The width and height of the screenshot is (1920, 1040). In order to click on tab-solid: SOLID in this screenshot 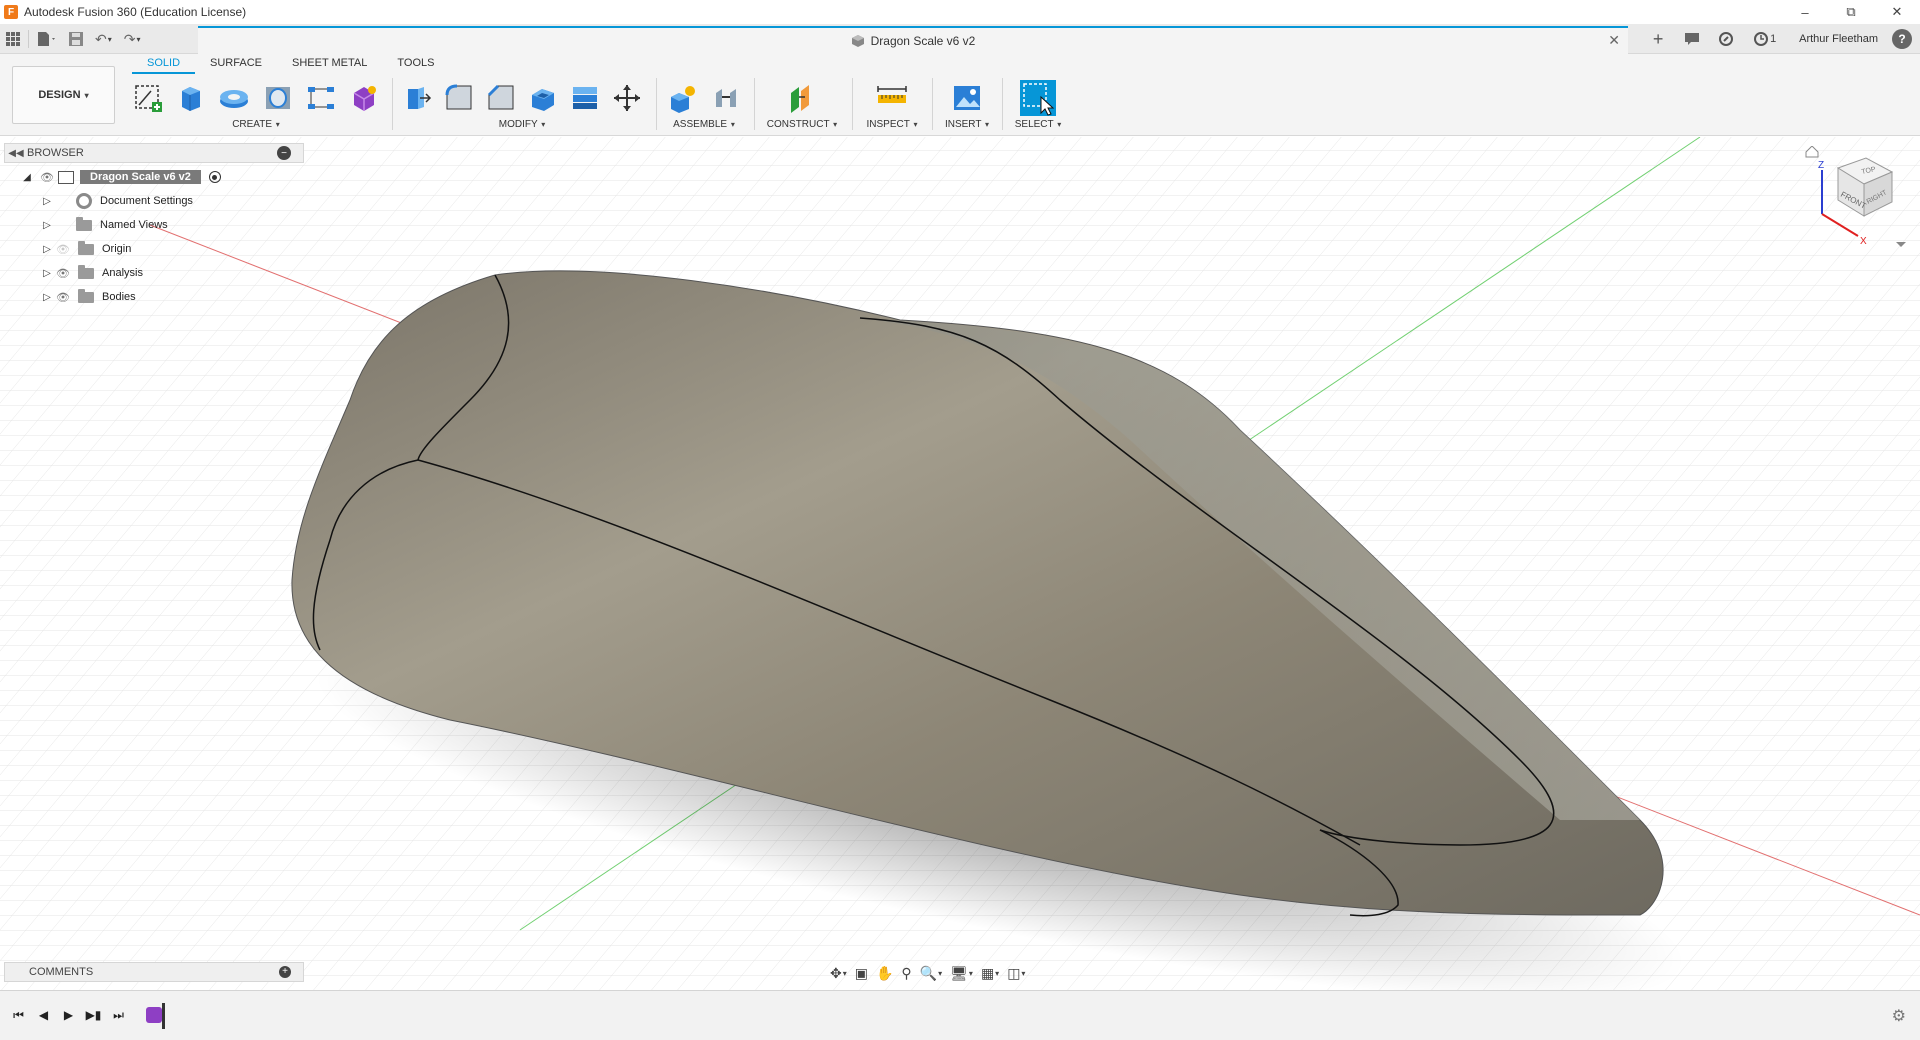, I will do `click(164, 64)`.